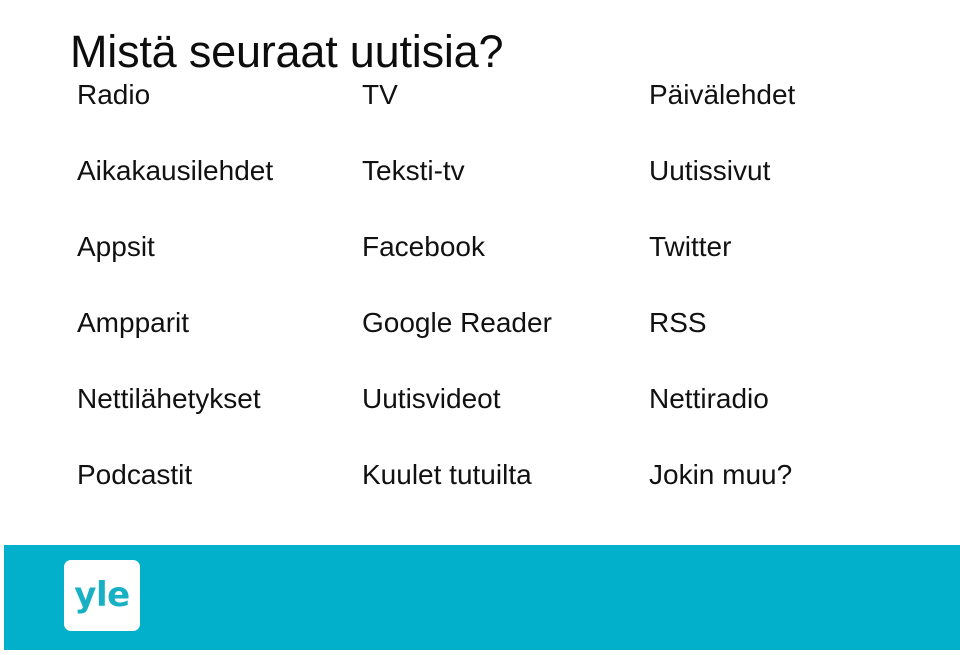 The image size is (960, 655). What do you see at coordinates (116, 246) in the screenshot?
I see `table-cell-appsit: Appsit` at bounding box center [116, 246].